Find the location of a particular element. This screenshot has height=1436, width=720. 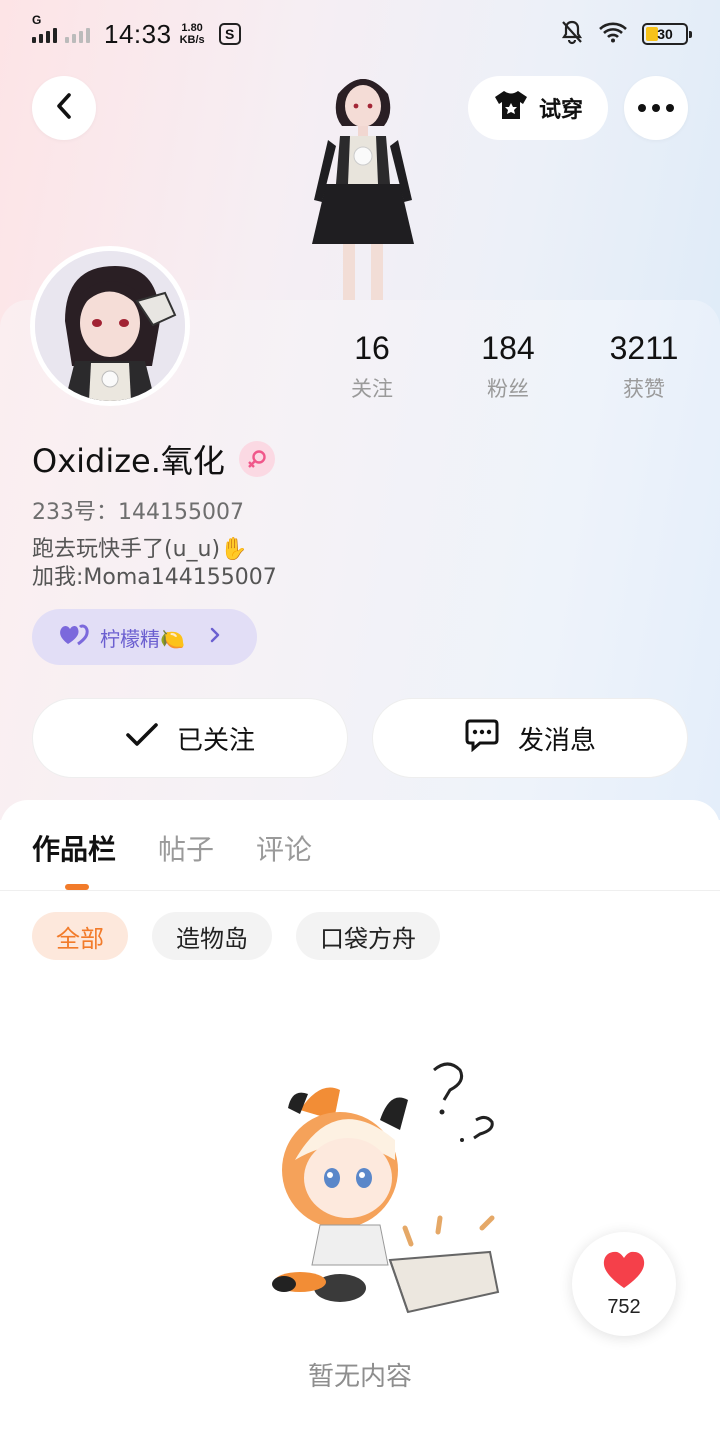

like-count: 752 is located at coordinates (624, 1306).